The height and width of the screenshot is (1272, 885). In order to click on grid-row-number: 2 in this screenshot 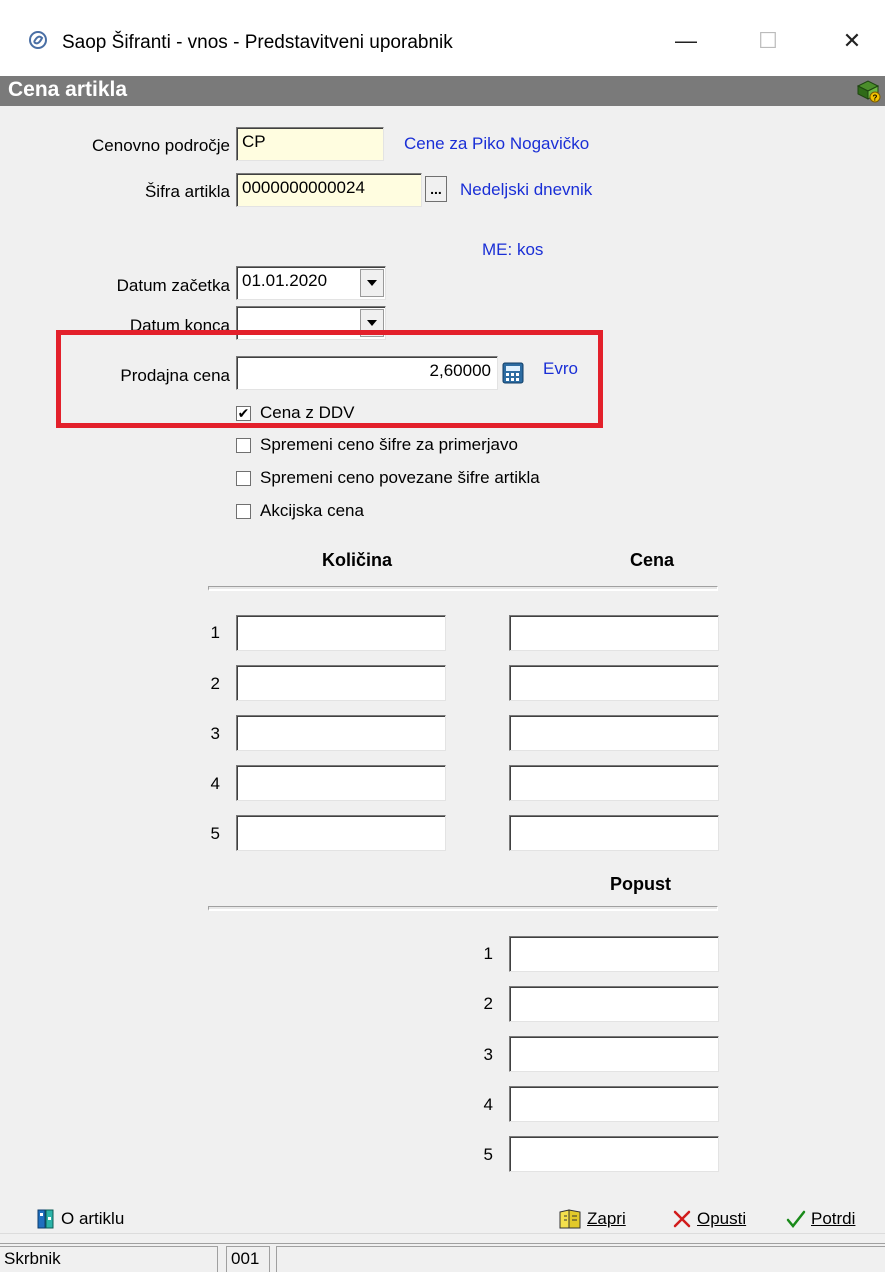, I will do `click(215, 683)`.